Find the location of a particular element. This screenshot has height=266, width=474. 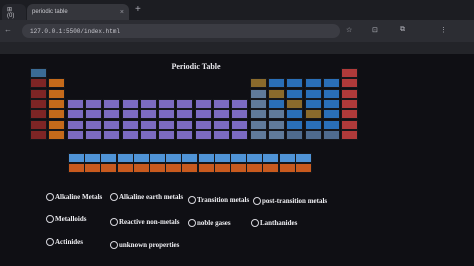

legend-noble-gases: noble gases is located at coordinates (209, 223).